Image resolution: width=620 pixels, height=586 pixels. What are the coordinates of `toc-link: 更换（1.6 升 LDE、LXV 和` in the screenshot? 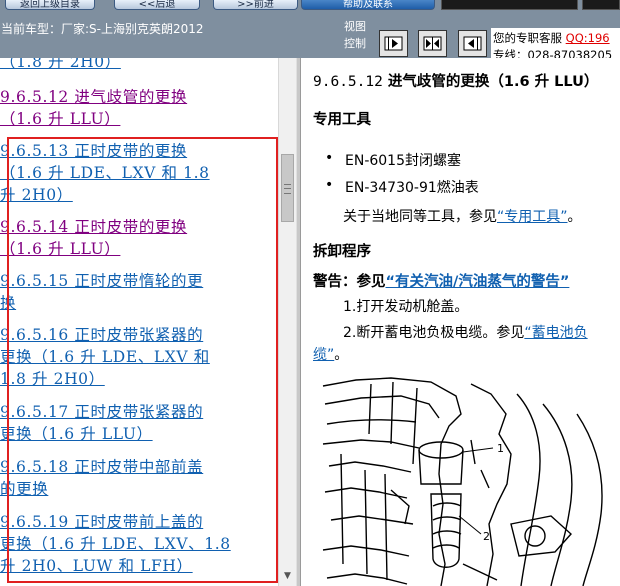 It's located at (105, 357).